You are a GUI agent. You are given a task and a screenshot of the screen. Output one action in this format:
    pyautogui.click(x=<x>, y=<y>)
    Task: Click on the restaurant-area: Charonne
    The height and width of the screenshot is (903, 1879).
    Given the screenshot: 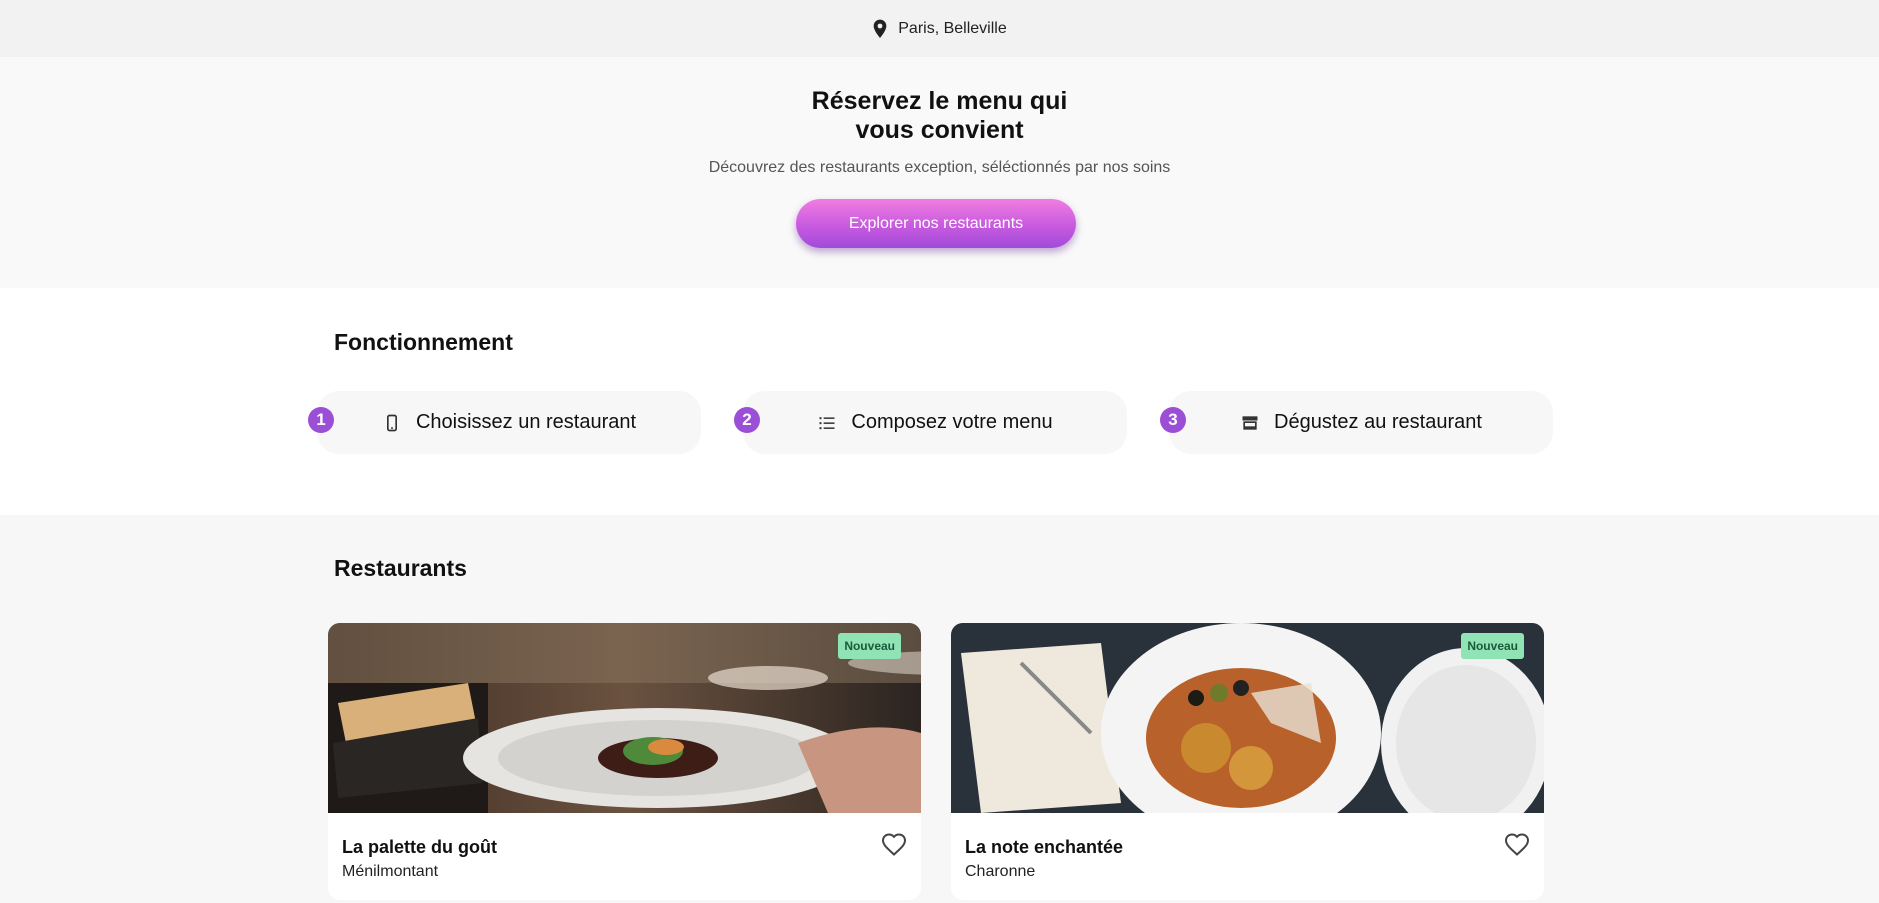 What is the action you would take?
    pyautogui.click(x=1000, y=871)
    